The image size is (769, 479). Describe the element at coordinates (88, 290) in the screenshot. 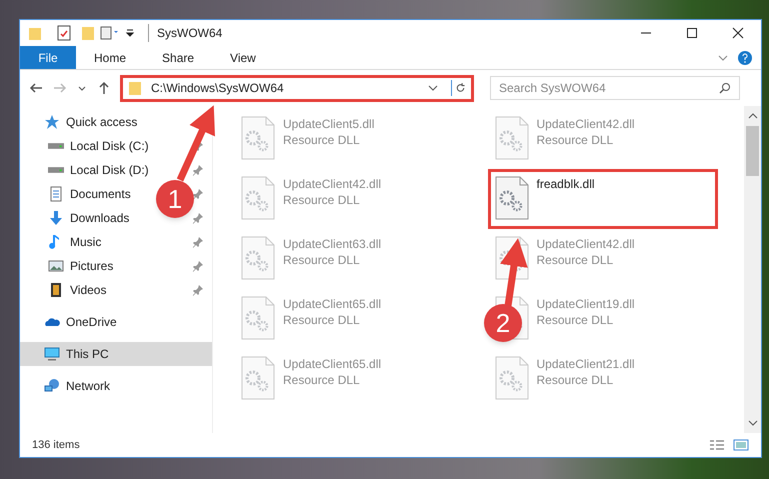

I see `nav-item: Videos` at that location.